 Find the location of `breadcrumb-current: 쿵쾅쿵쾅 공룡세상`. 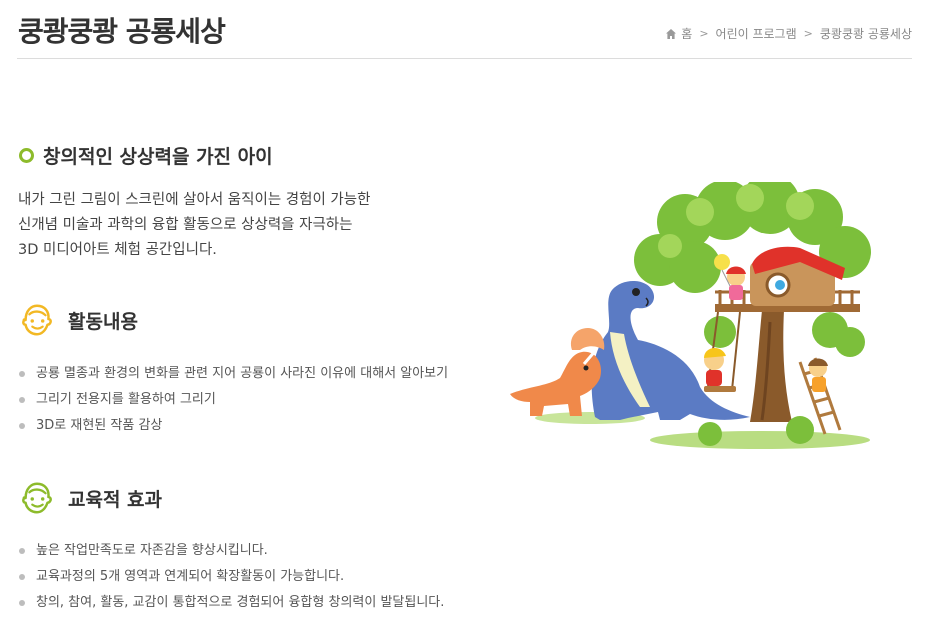

breadcrumb-current: 쿵쾅쿵쾅 공룡세상 is located at coordinates (866, 33).